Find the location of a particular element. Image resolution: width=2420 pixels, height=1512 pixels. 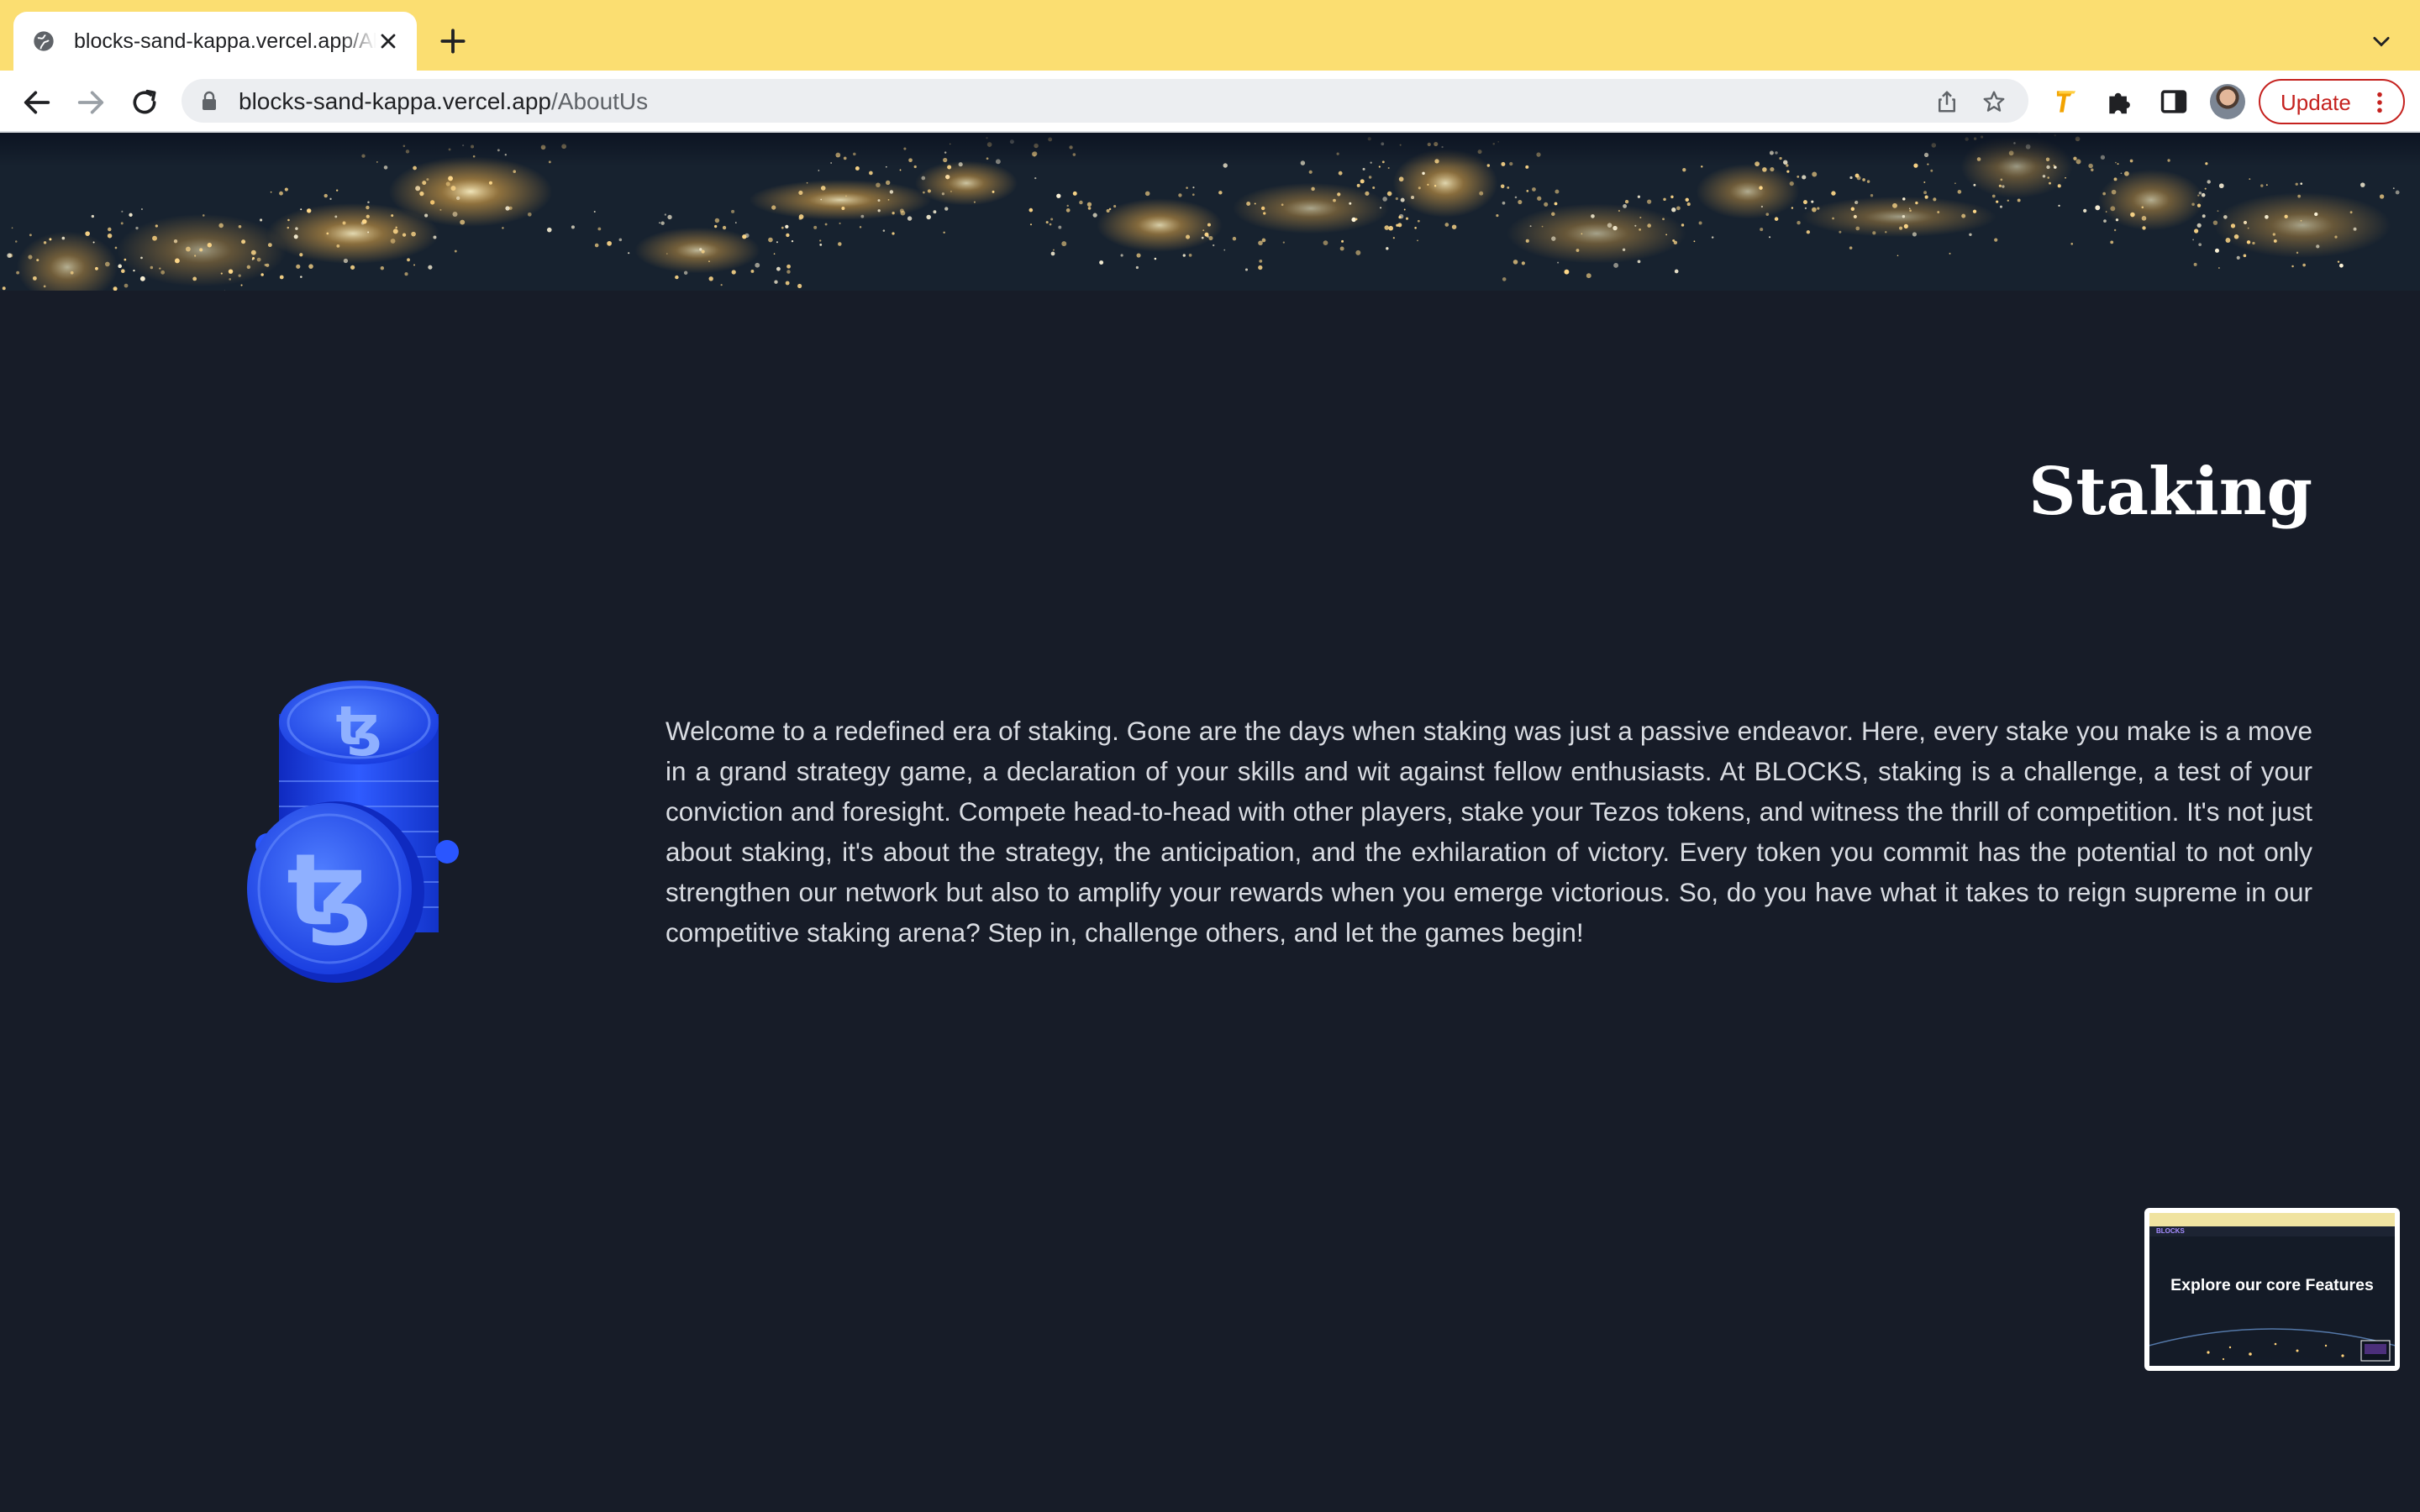

reload-icon is located at coordinates (144, 102).